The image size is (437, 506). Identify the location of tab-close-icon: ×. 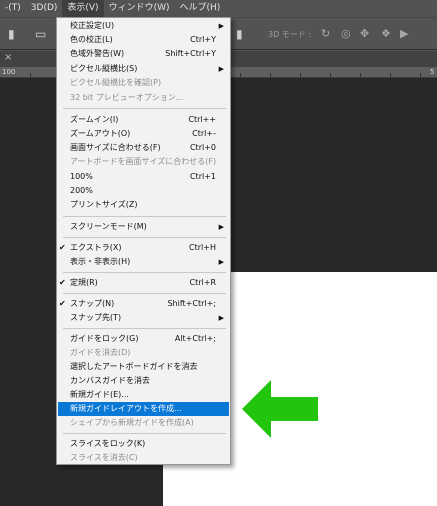
(8, 57).